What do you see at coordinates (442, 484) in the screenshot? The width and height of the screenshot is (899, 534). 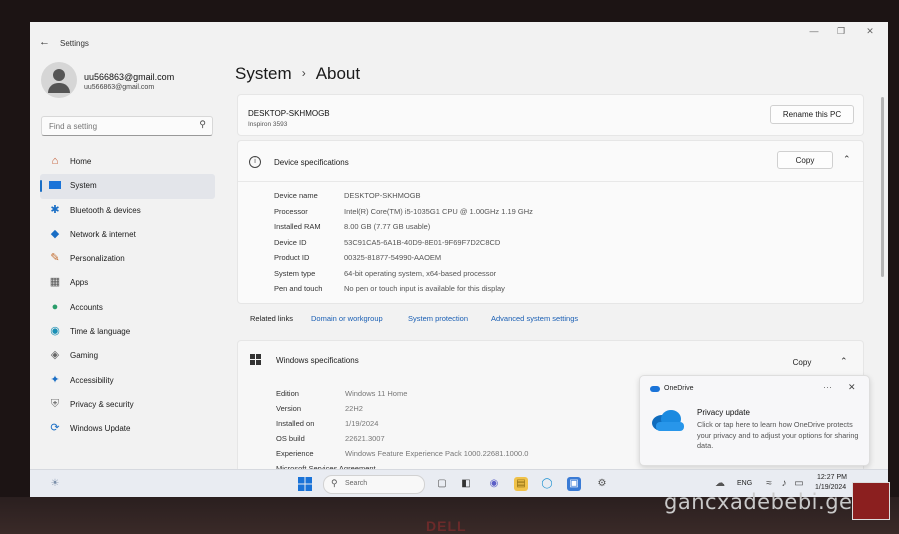 I see `task-view-icon: ▢` at bounding box center [442, 484].